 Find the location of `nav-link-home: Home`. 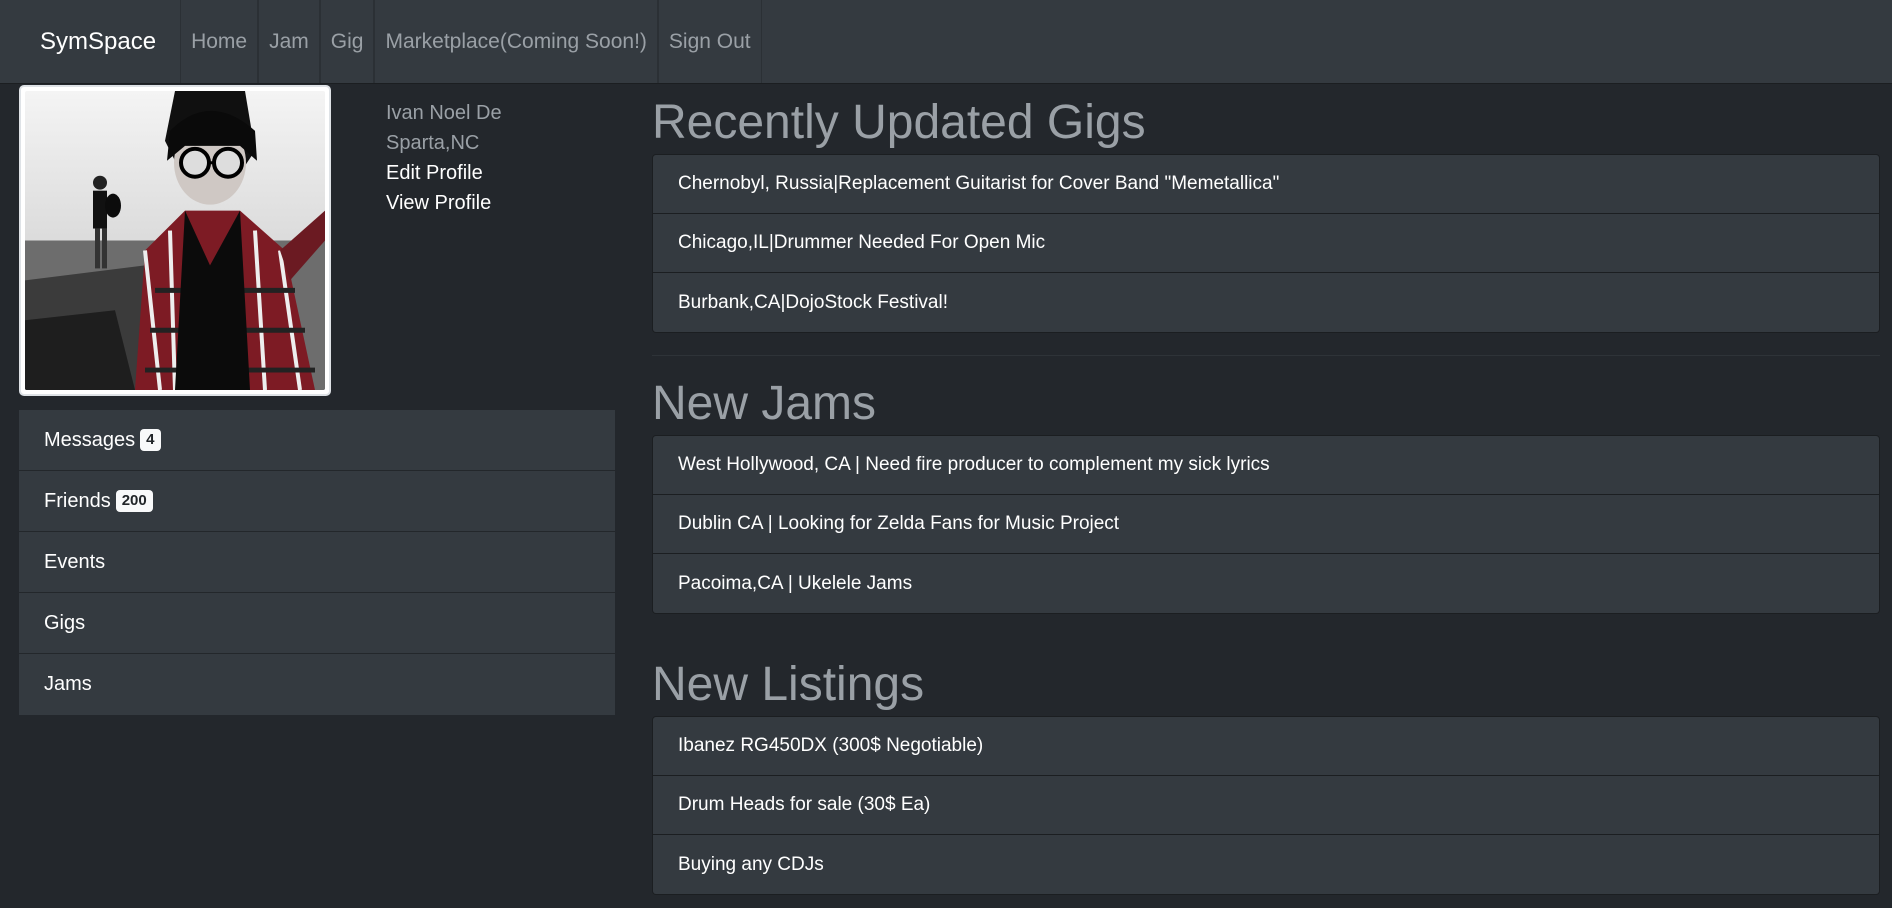

nav-link-home: Home is located at coordinates (219, 41).